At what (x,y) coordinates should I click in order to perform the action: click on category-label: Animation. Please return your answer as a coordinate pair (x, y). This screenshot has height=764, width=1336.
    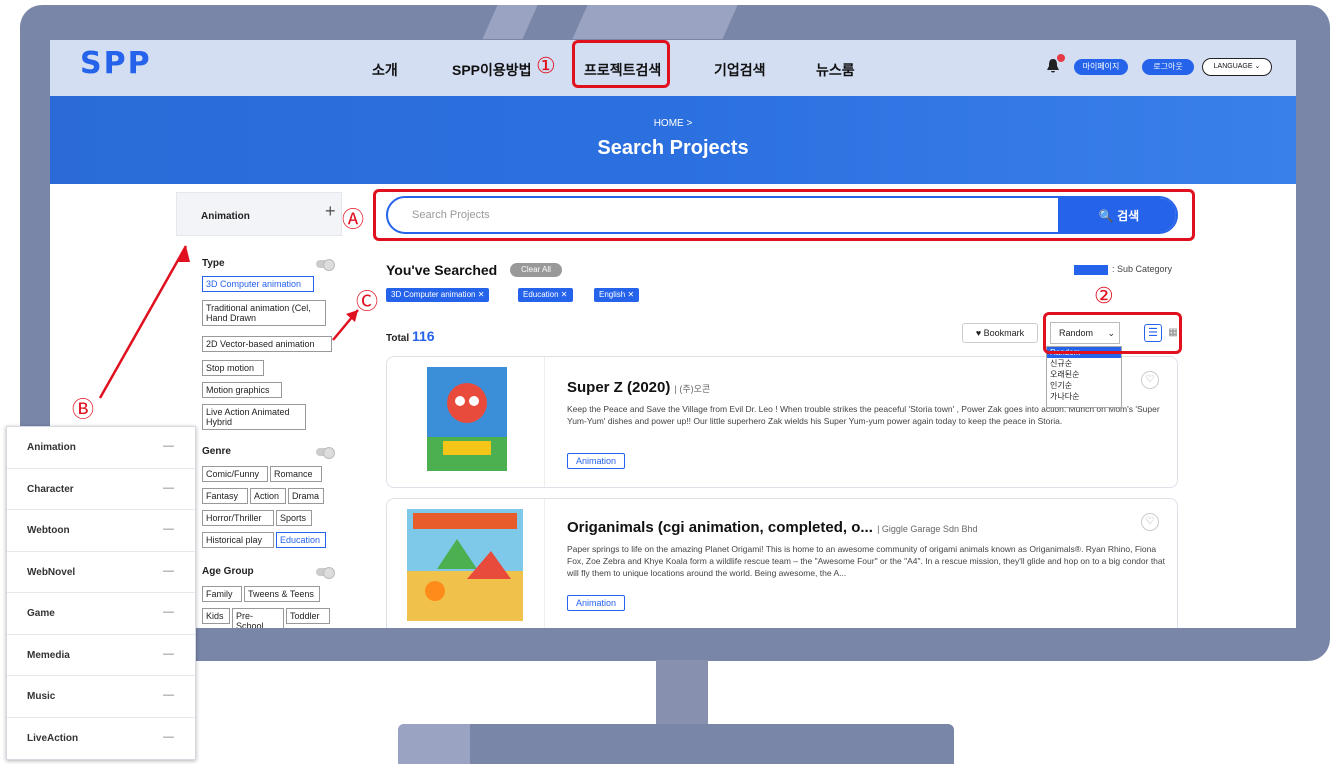
    Looking at the image, I should click on (51, 447).